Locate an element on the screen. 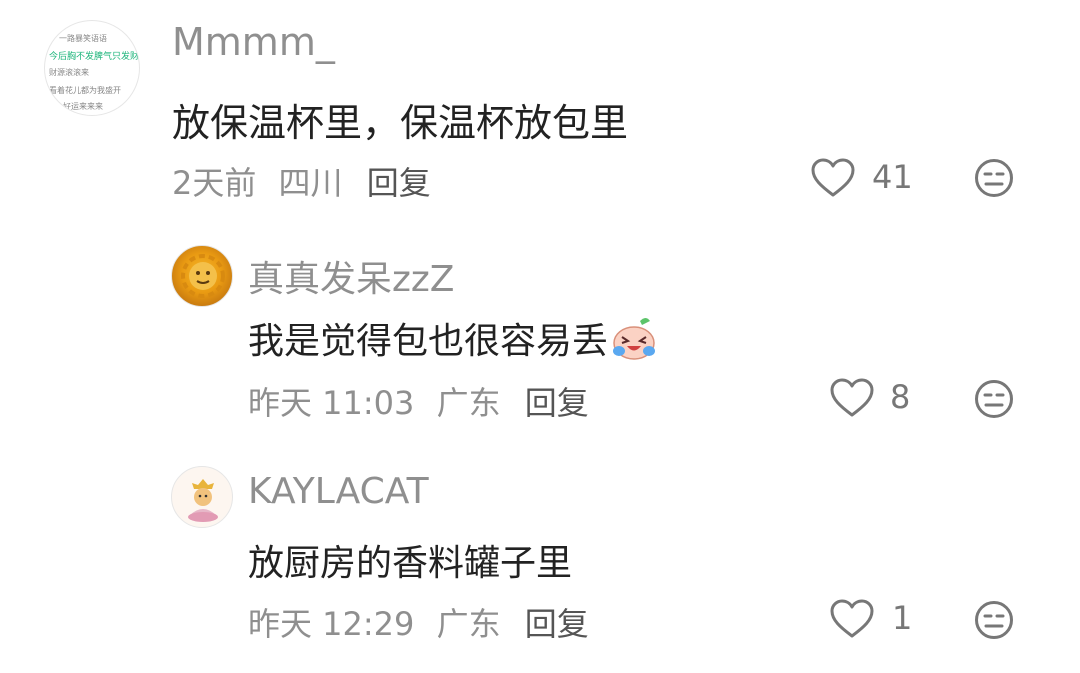  comment-text: 放厨房的香料罐子里 is located at coordinates (410, 563).